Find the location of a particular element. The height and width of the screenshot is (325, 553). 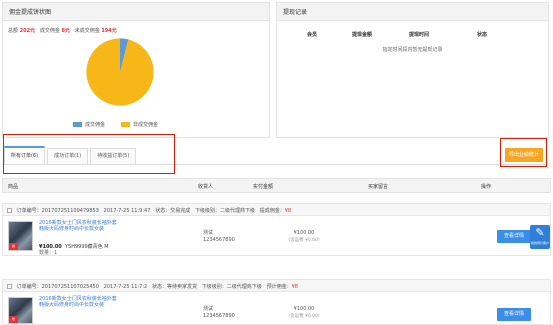

pie-slice-pending is located at coordinates (120, 72).